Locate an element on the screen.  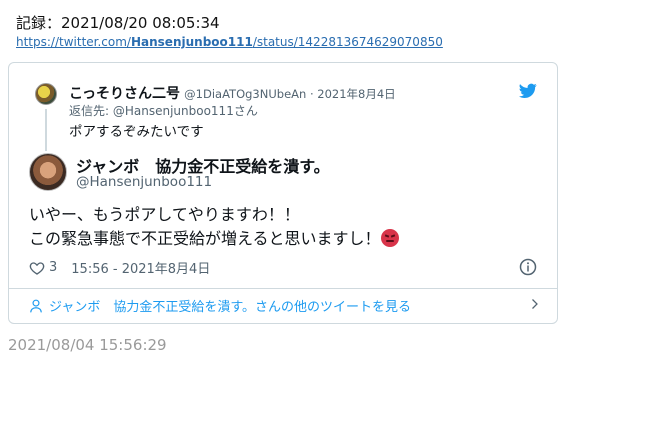
more-tweets-link: ジャンボ 協力金不正受給を潰す。さんの他のツイートを見る is located at coordinates (285, 305).